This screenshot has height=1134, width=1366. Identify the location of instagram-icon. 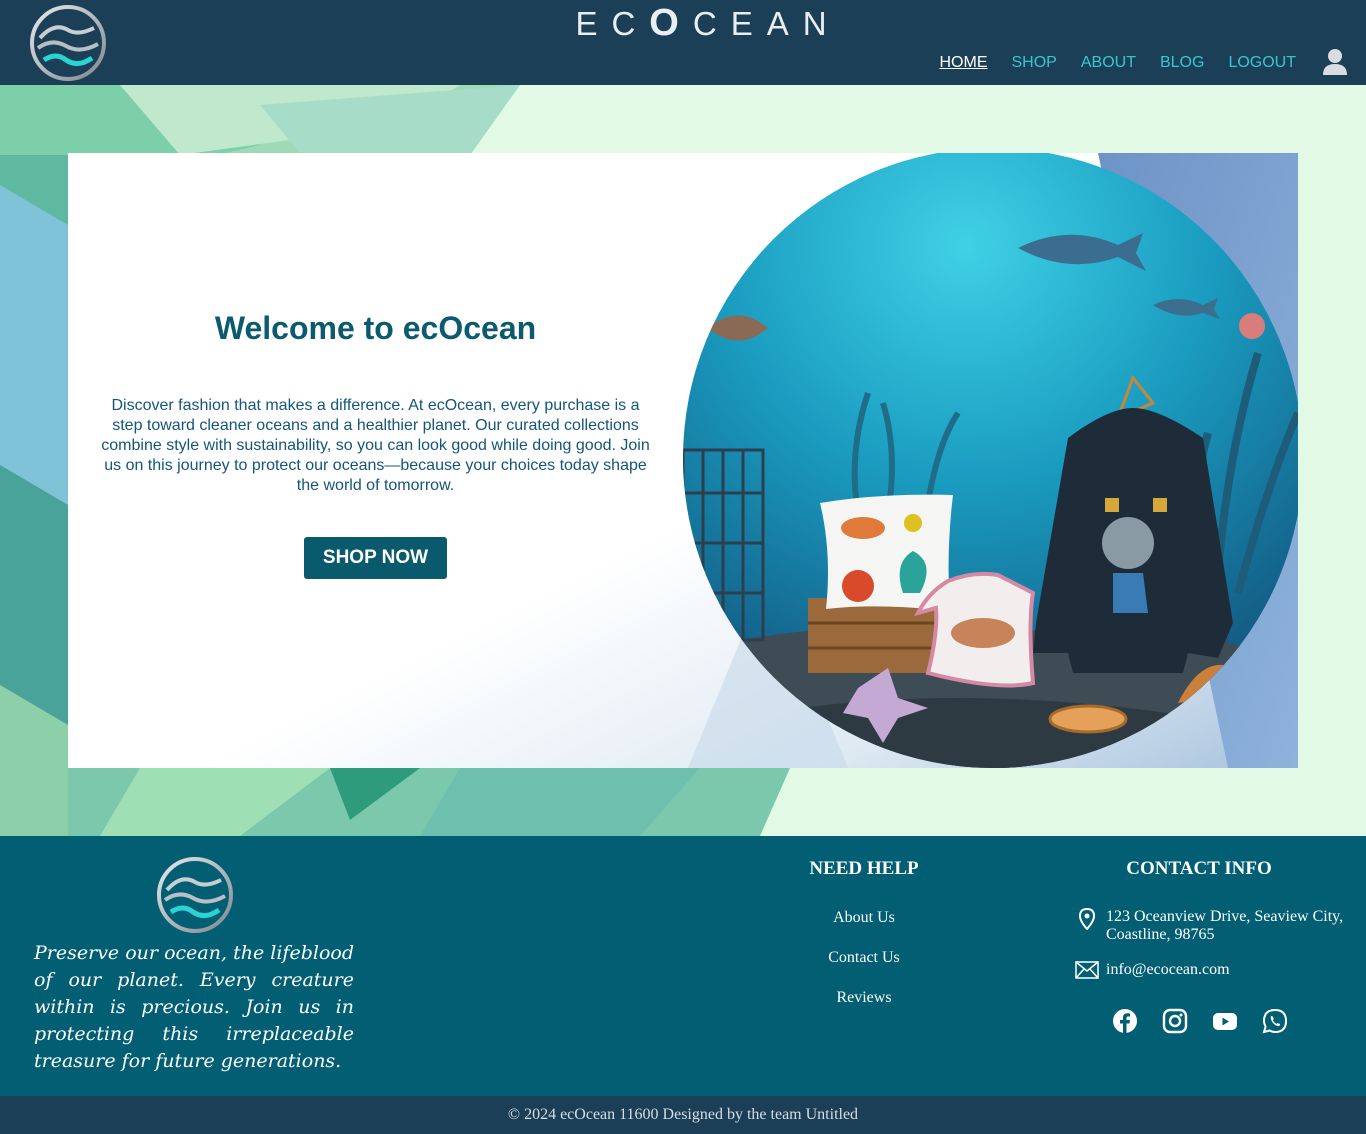
(1175, 1021).